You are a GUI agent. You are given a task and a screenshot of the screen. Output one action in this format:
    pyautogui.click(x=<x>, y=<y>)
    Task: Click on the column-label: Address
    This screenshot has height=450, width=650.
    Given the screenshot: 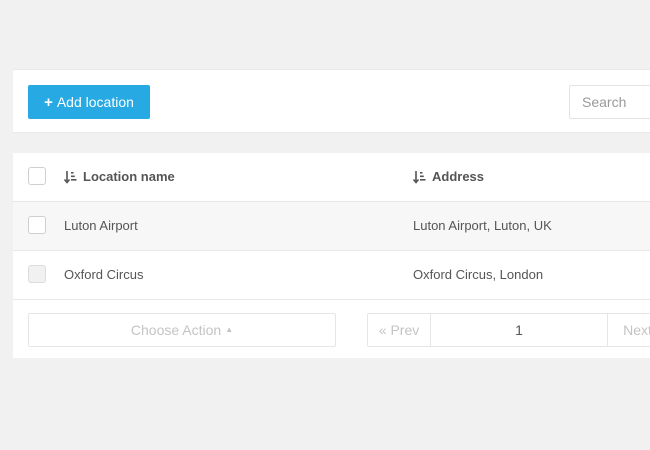 What is the action you would take?
    pyautogui.click(x=458, y=176)
    